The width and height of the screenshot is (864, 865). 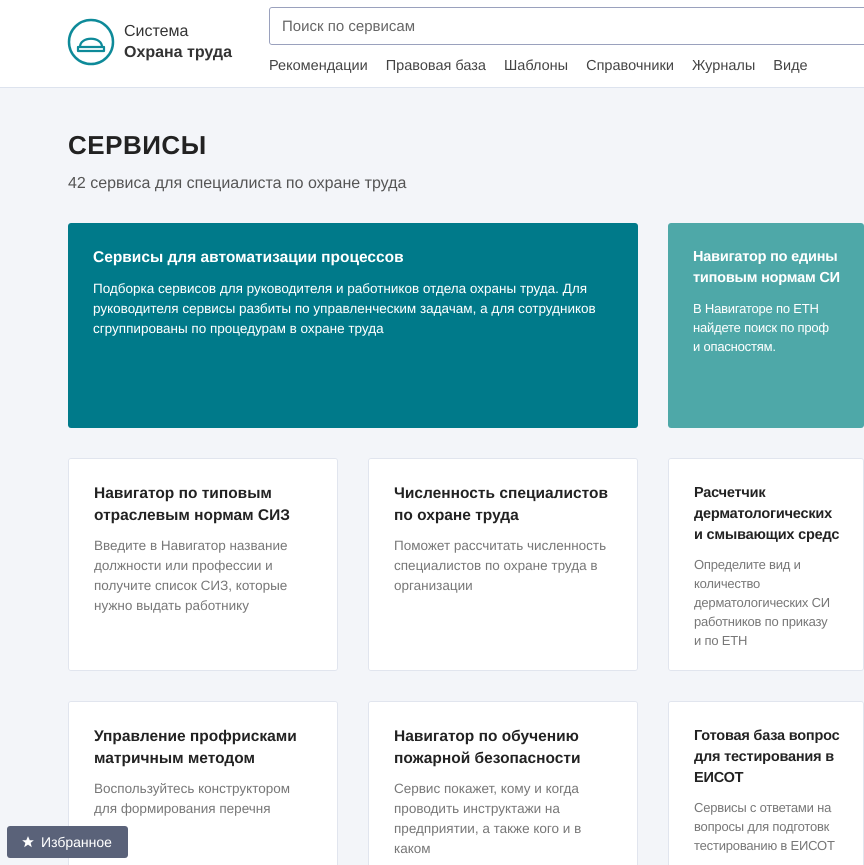 I want to click on page-title: СЕРВИСЫ, so click(x=138, y=145).